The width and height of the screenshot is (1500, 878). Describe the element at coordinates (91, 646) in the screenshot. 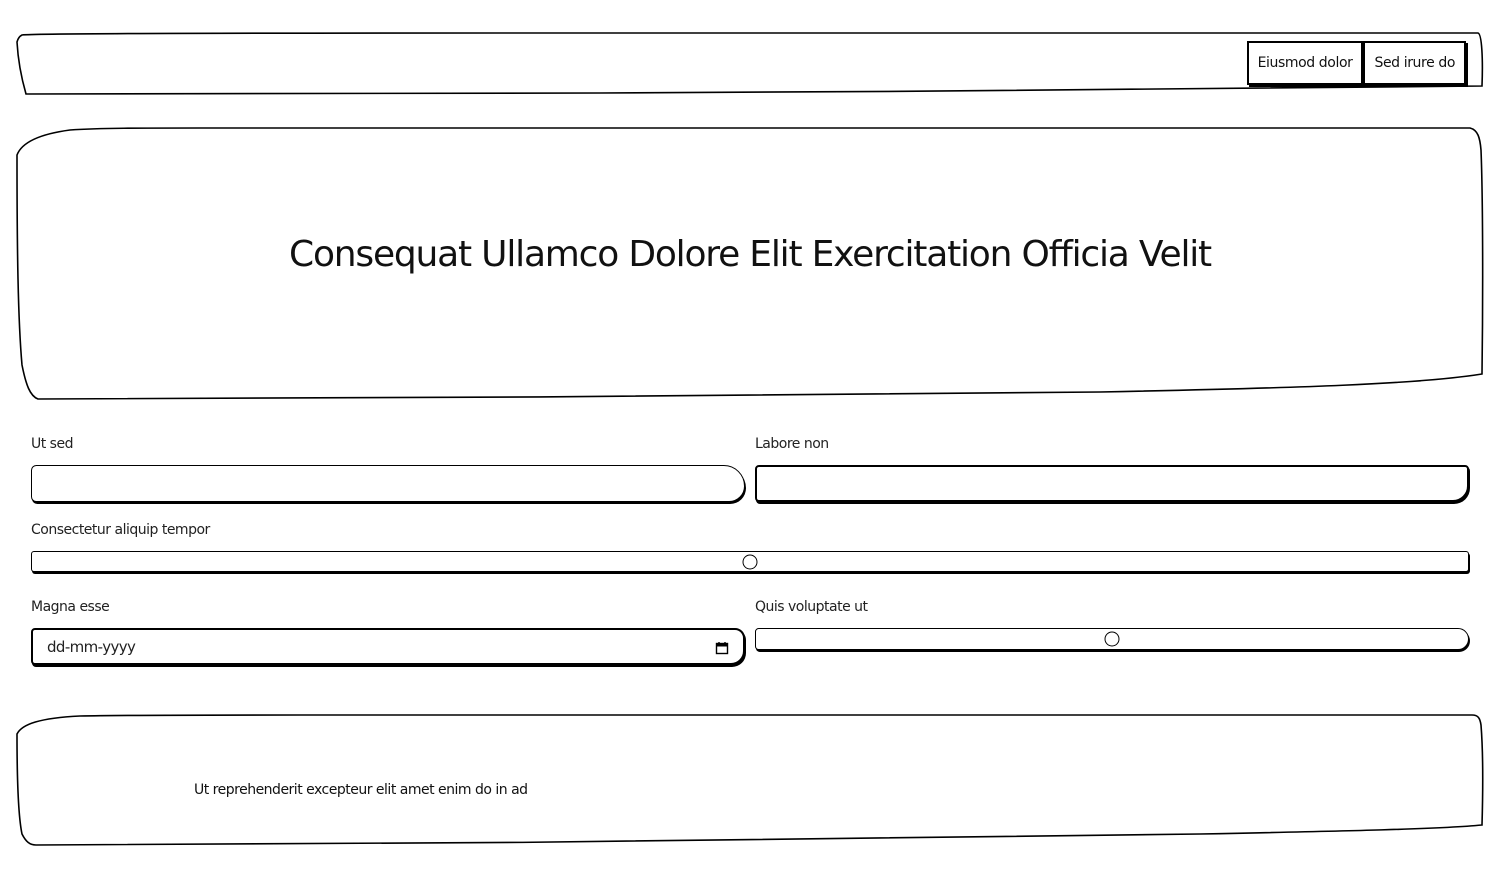

I see `date-placeholder: dd-mm-yyyy` at that location.